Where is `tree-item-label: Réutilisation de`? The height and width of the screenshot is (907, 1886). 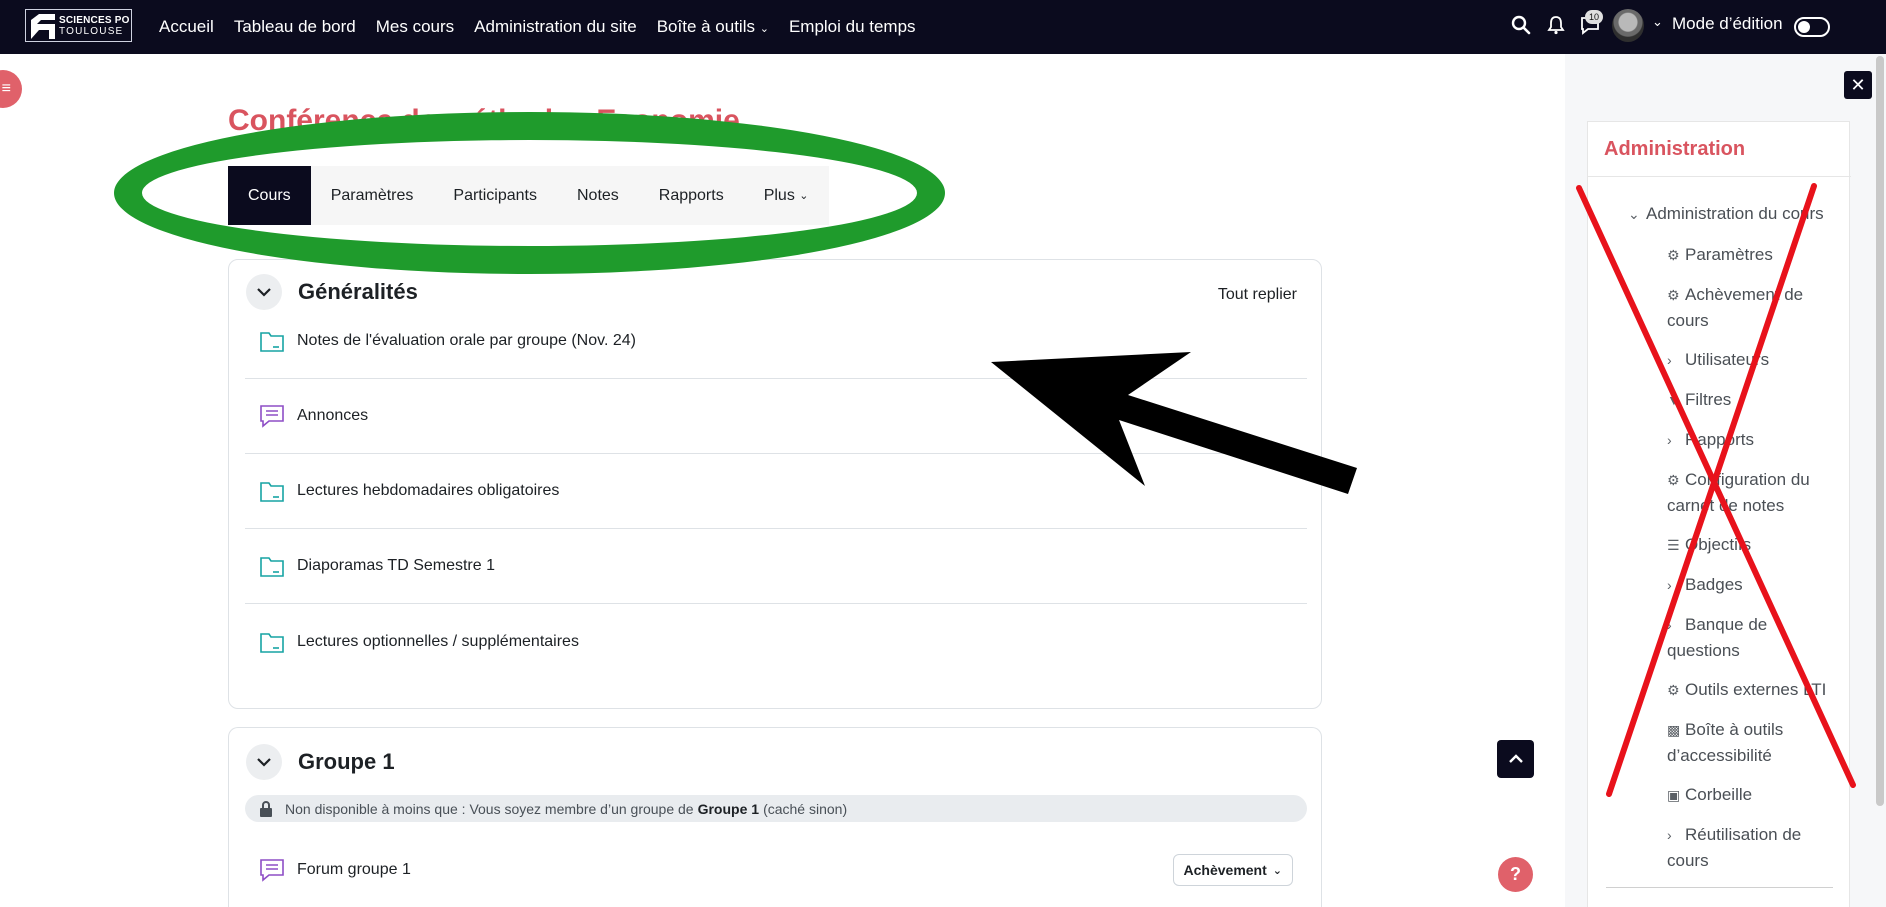
tree-item-label: Réutilisation de is located at coordinates (1743, 834).